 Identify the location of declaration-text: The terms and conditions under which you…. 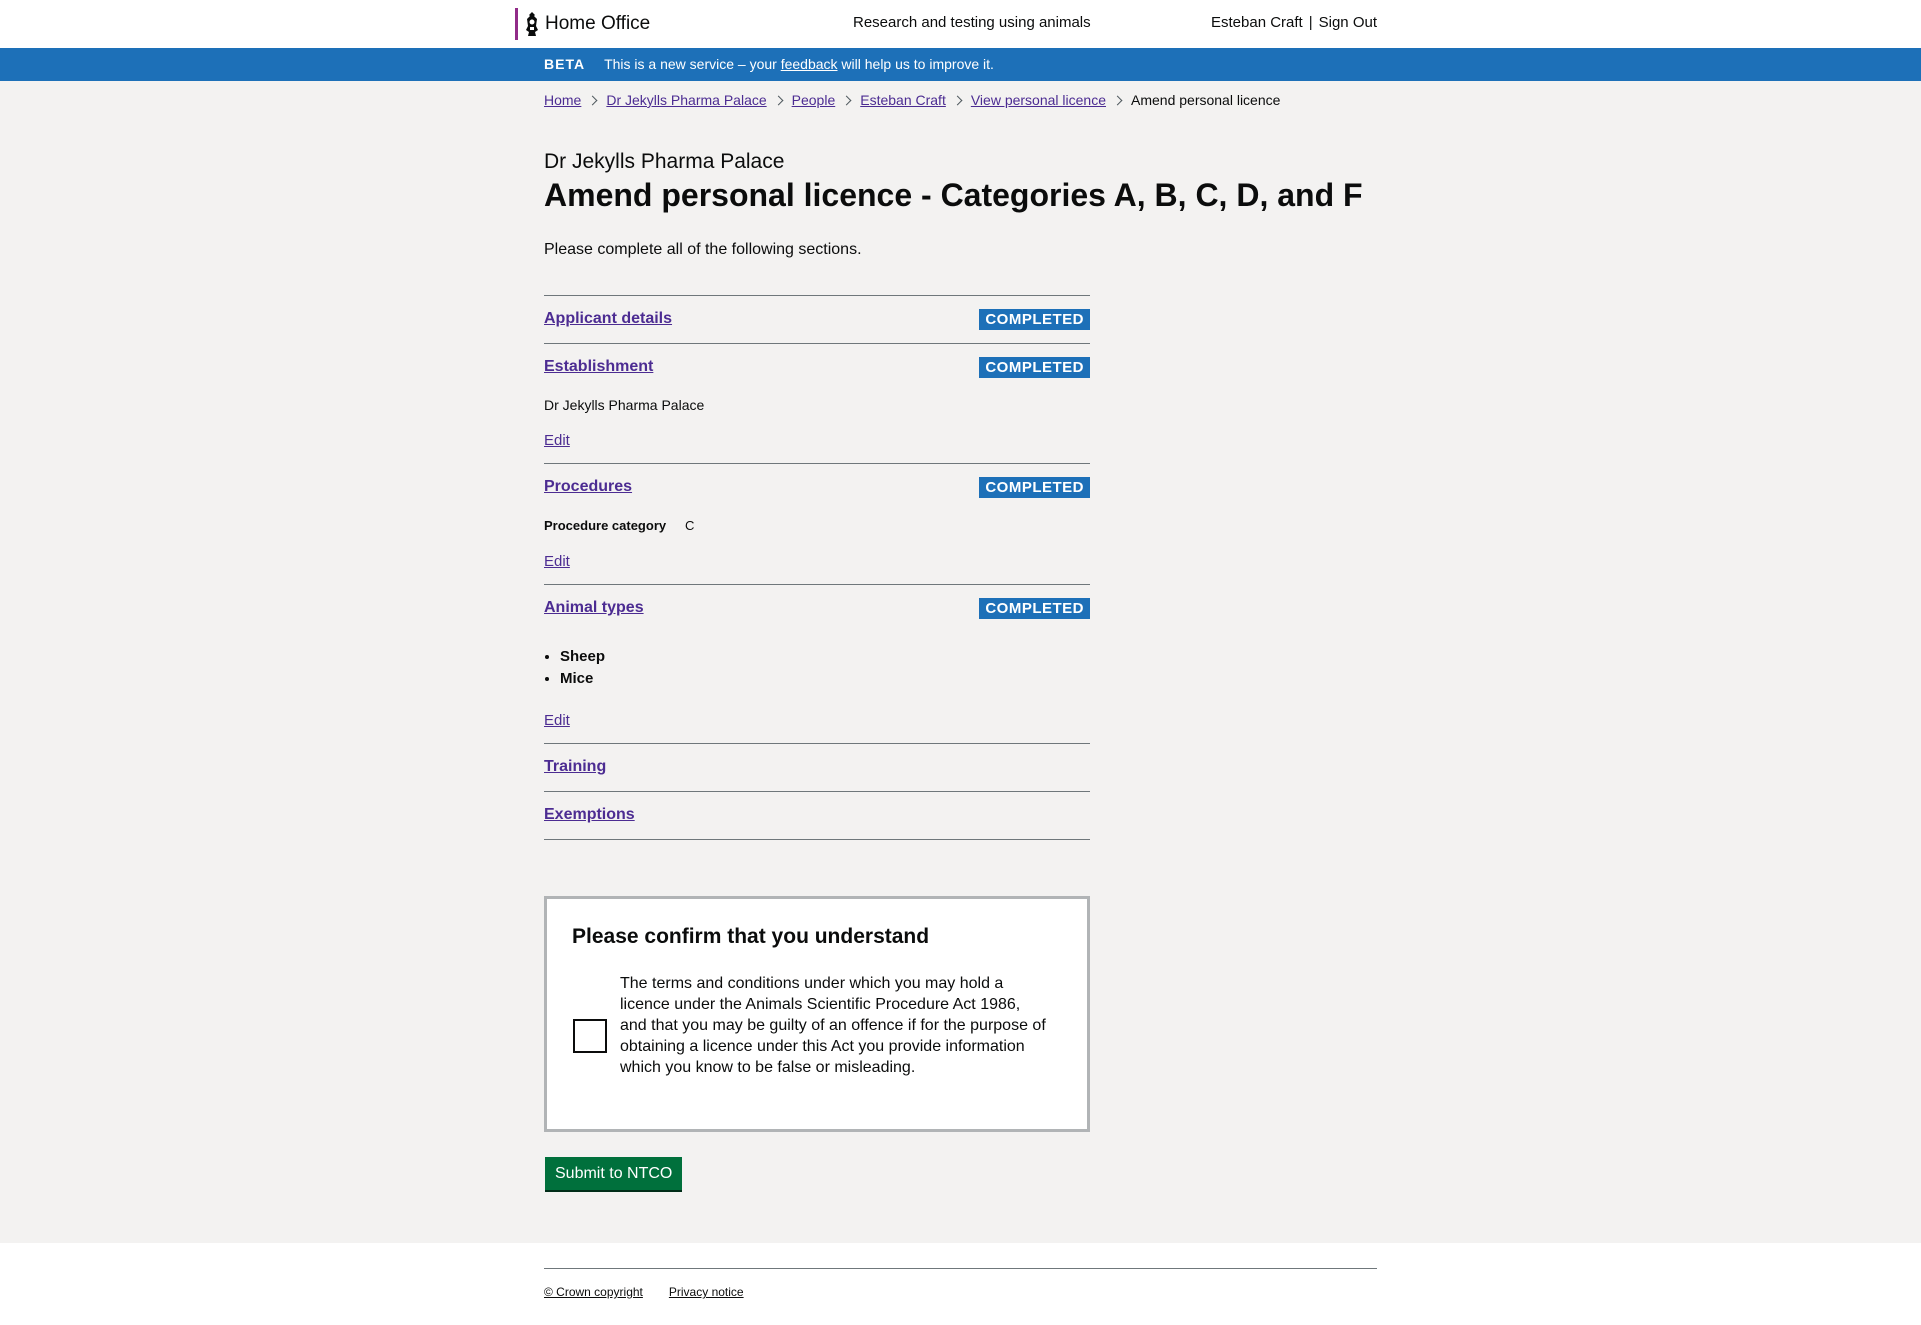
(835, 1025).